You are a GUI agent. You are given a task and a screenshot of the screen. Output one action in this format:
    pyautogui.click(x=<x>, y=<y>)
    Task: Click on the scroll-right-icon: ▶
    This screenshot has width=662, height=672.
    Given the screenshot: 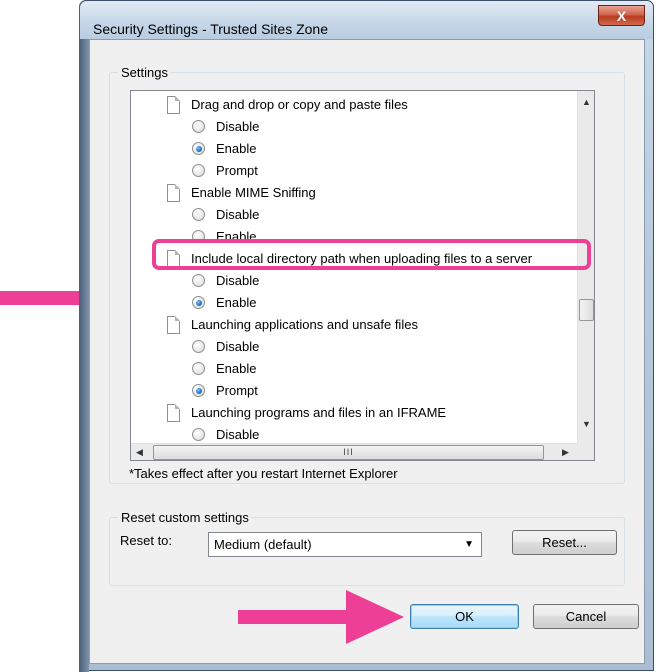 What is the action you would take?
    pyautogui.click(x=565, y=452)
    